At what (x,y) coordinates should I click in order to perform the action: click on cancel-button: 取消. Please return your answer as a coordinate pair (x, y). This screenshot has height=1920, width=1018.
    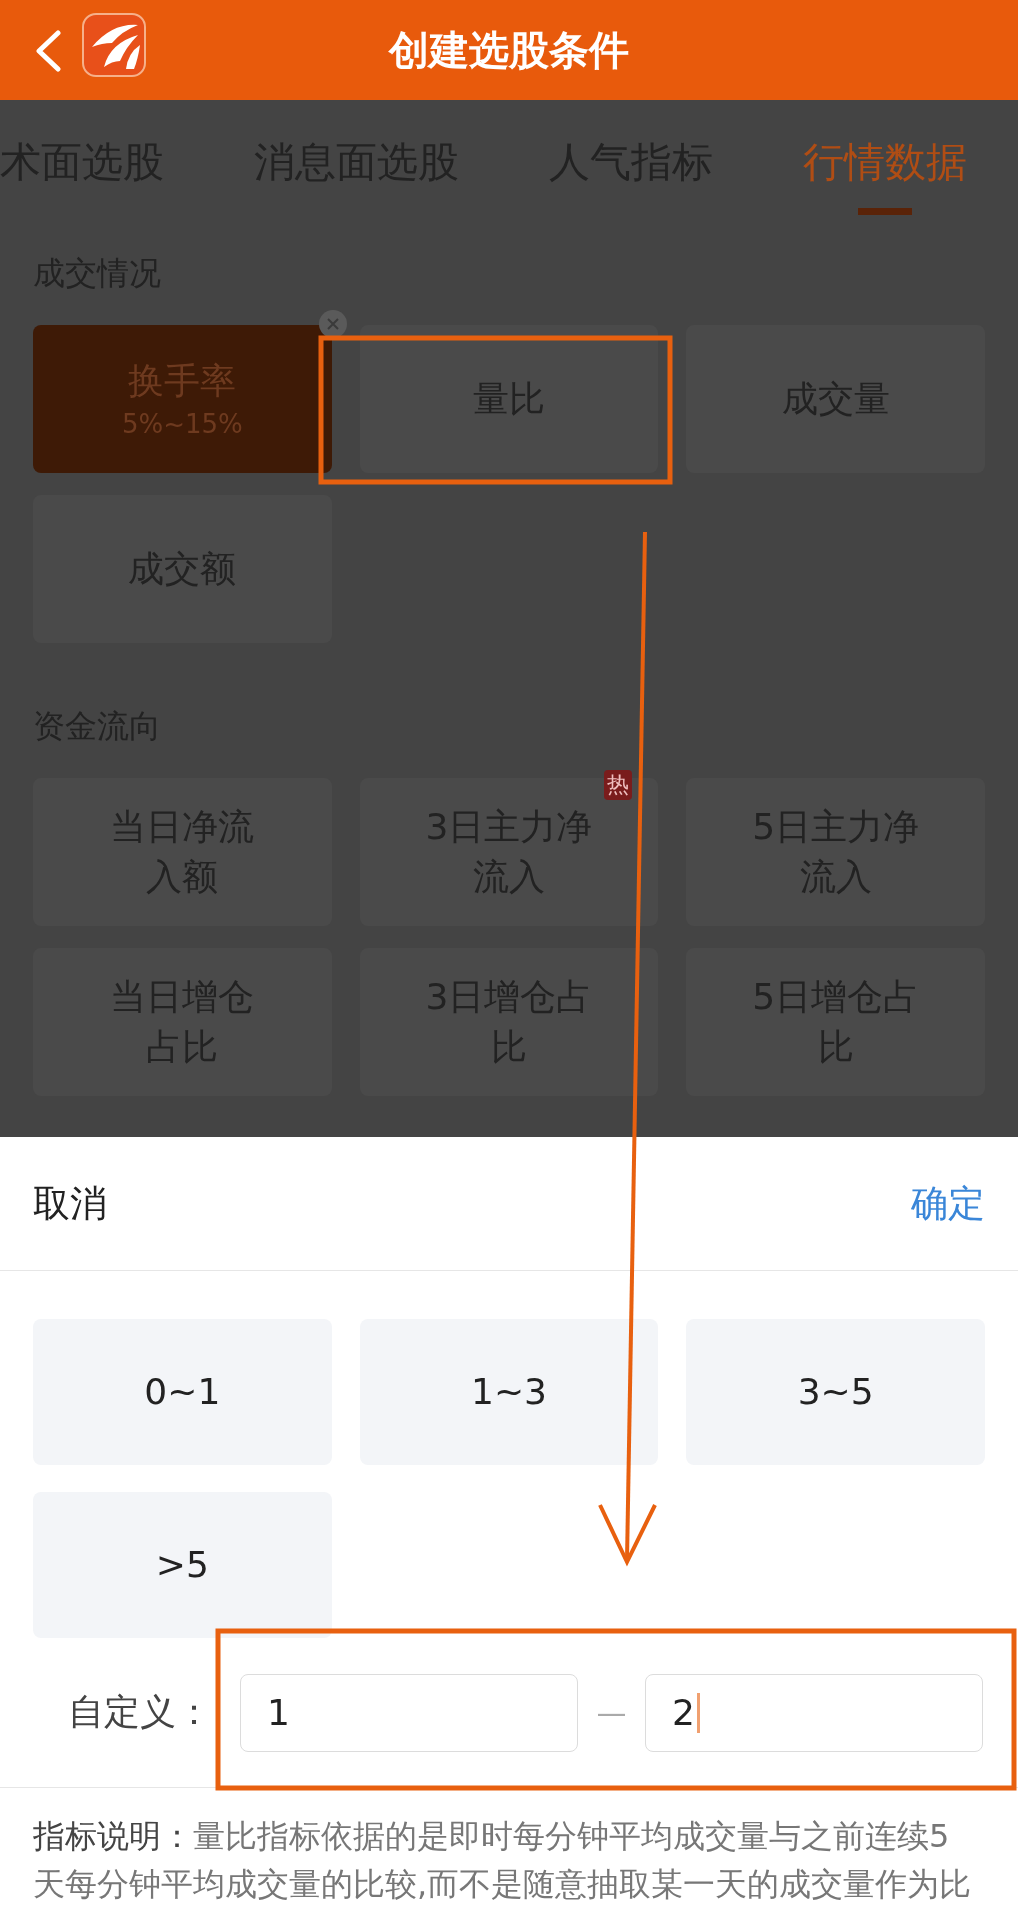
    Looking at the image, I should click on (70, 1203).